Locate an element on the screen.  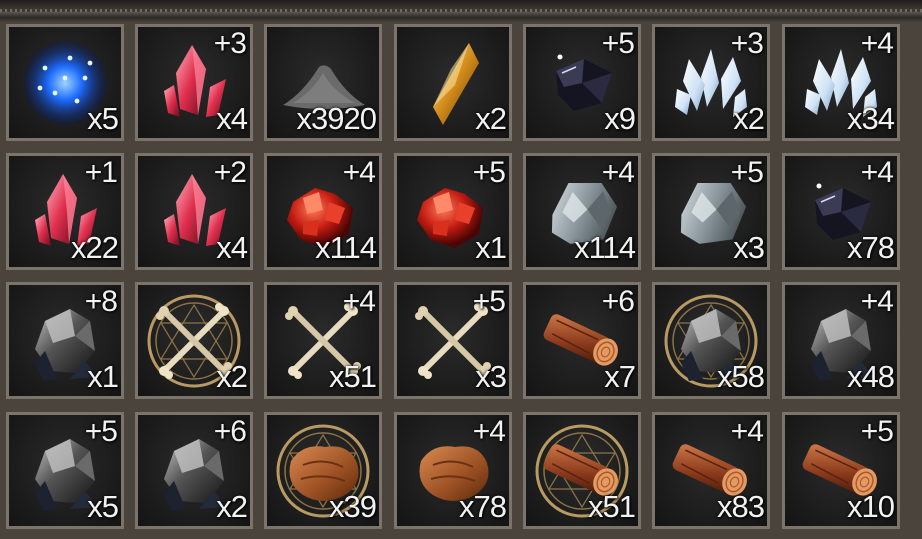
inventory-slot: +4 x83 is located at coordinates (711, 470).